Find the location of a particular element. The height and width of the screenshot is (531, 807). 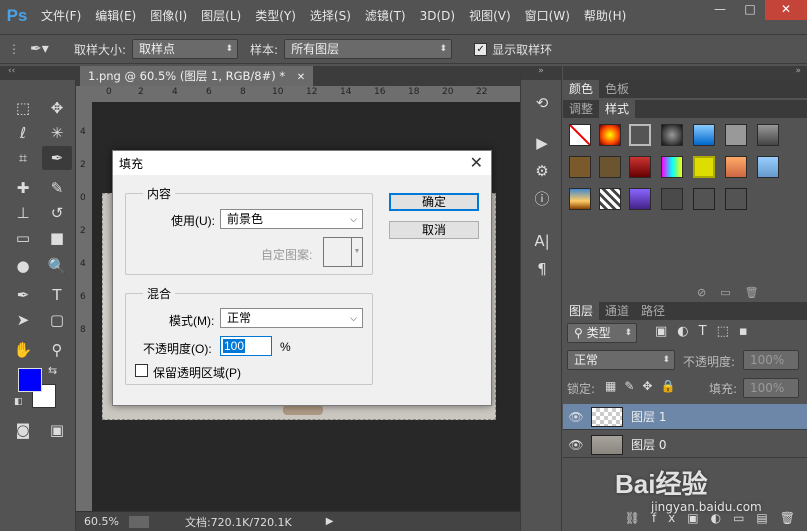

menu-image: 图像(I) is located at coordinates (168, 16).